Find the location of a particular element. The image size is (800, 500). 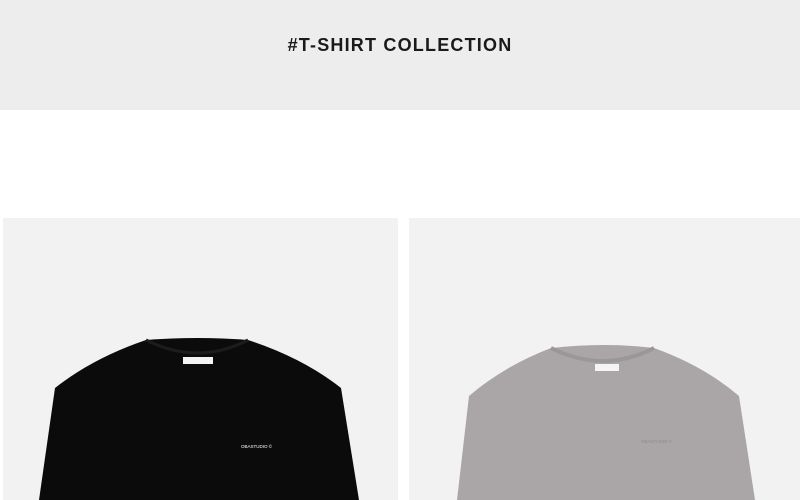

page-title: #T-SHIRT COLLECTION is located at coordinates (400, 44).